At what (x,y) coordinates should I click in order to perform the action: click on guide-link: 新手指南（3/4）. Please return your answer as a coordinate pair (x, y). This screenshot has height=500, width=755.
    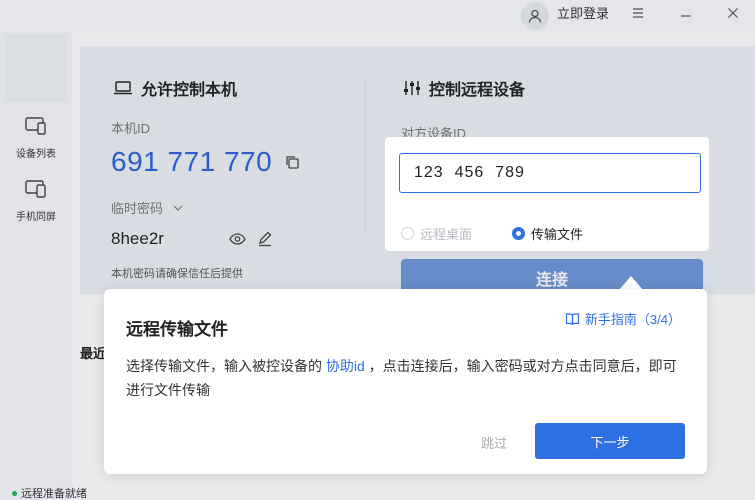
    Looking at the image, I should click on (623, 318).